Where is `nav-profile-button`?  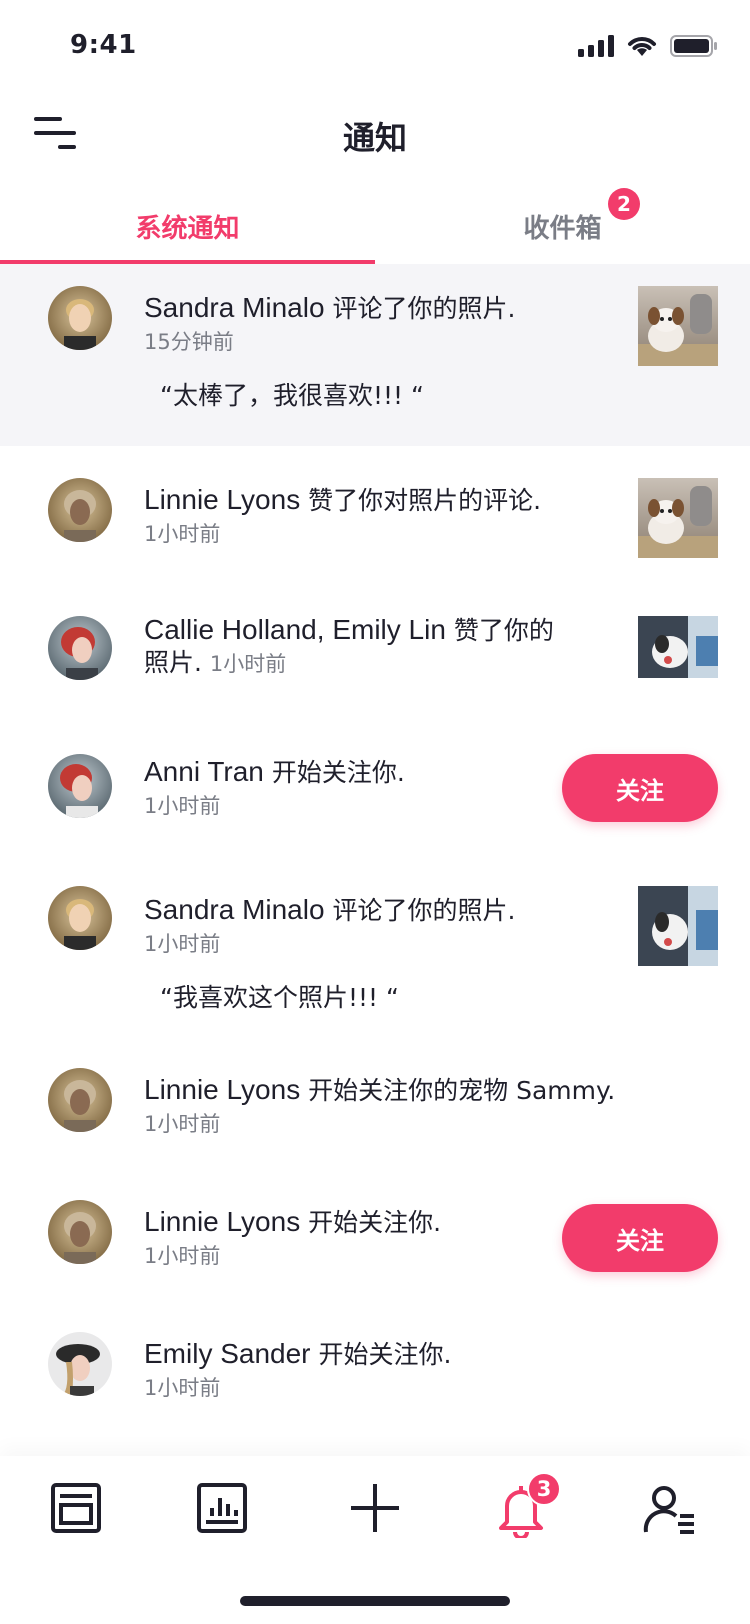
nav-profile-button is located at coordinates (670, 1508).